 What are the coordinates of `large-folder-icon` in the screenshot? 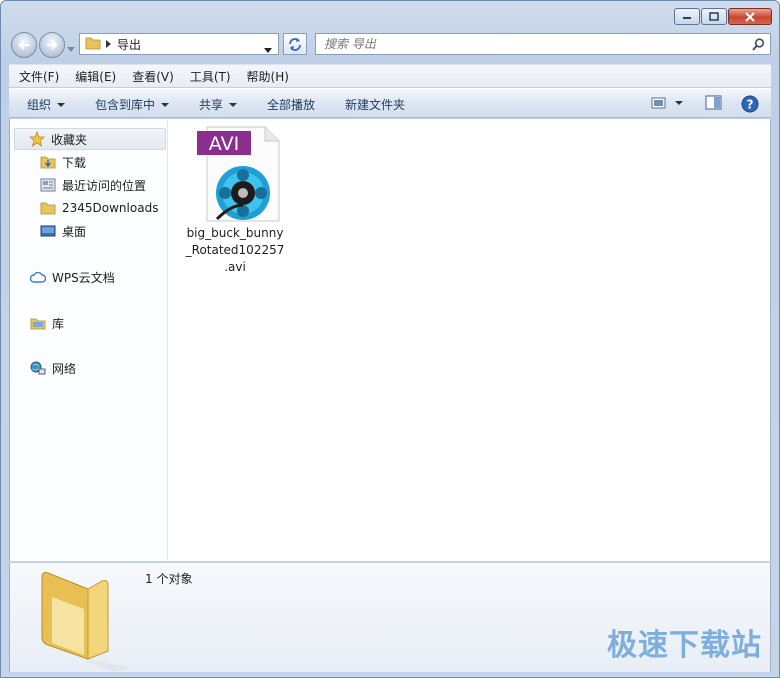 It's located at (82, 621).